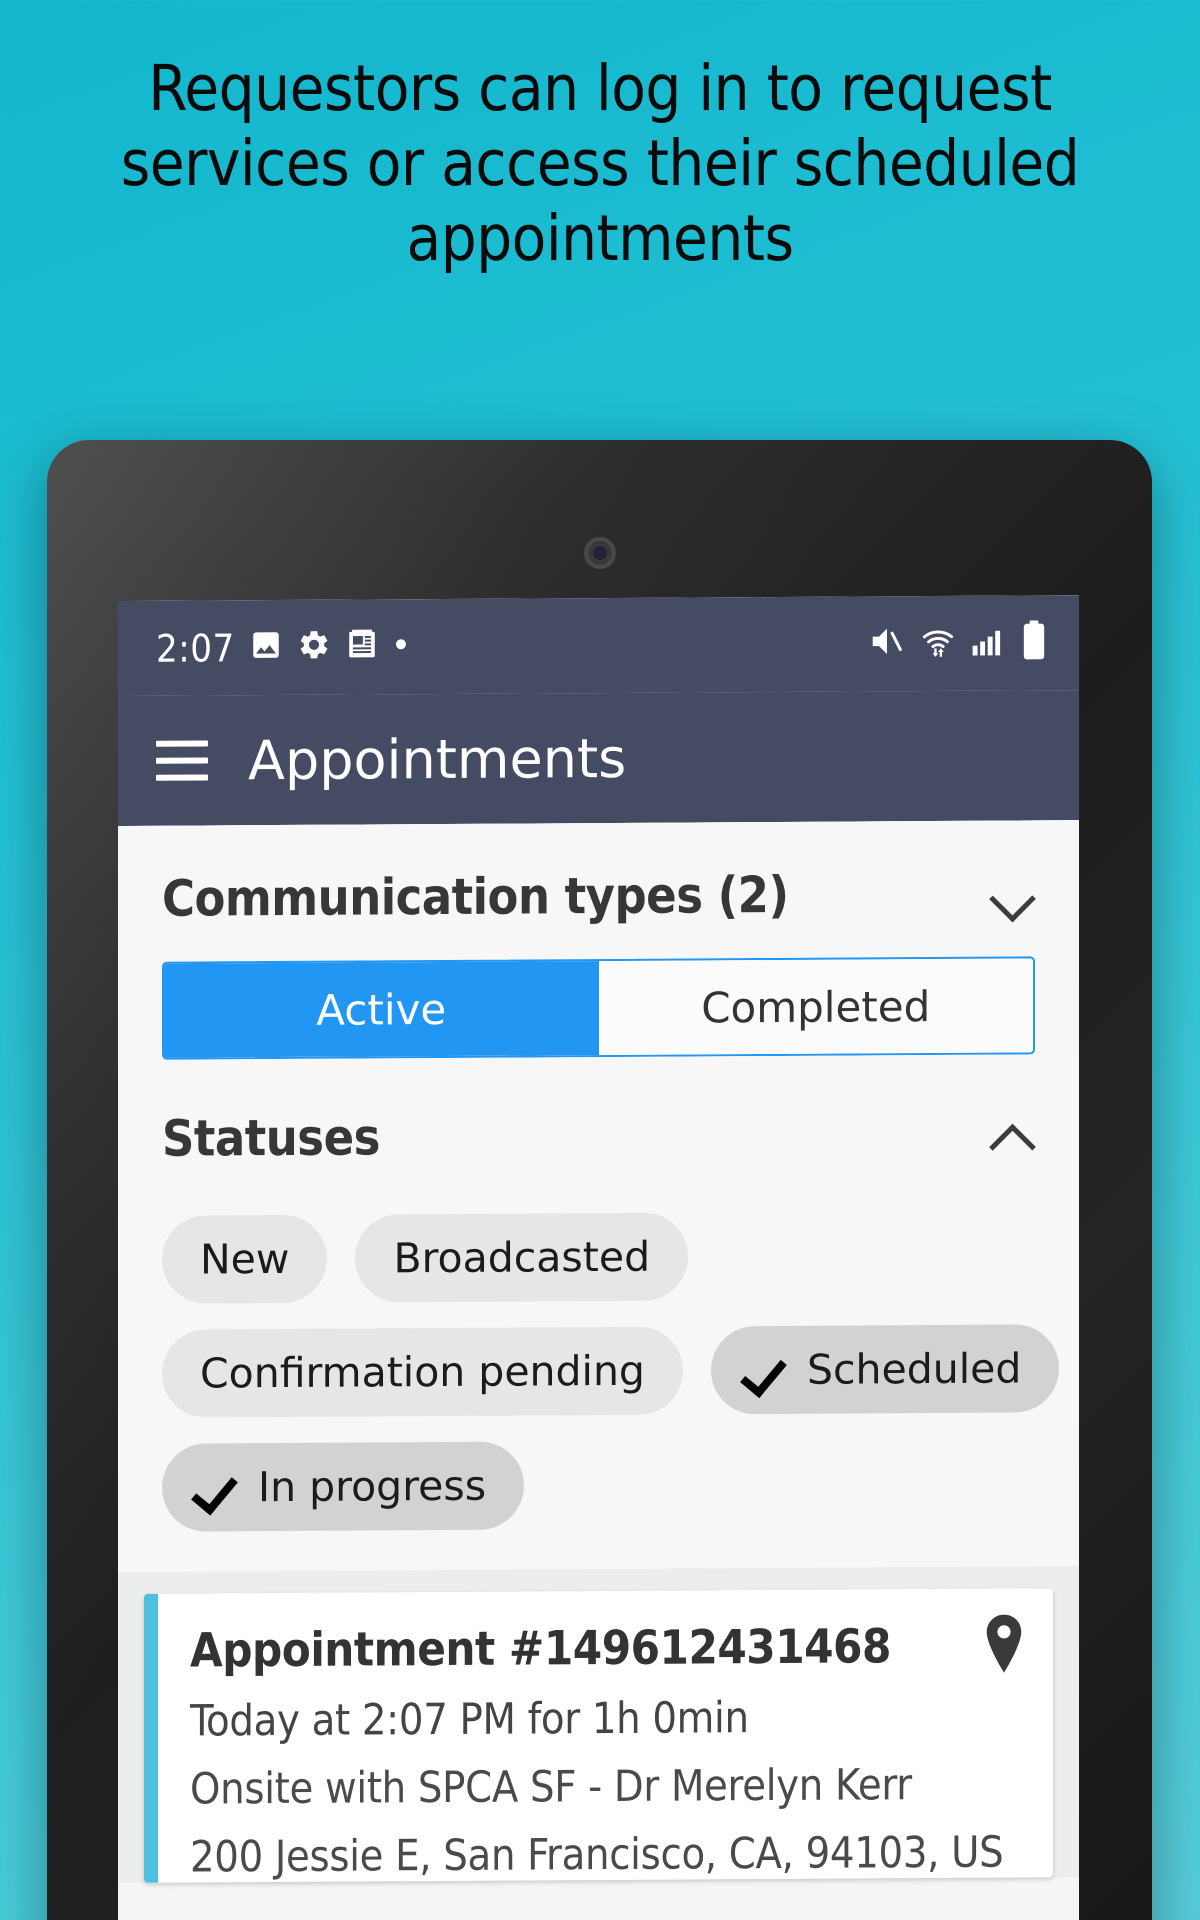  I want to click on app-bar: Appointments, so click(598, 758).